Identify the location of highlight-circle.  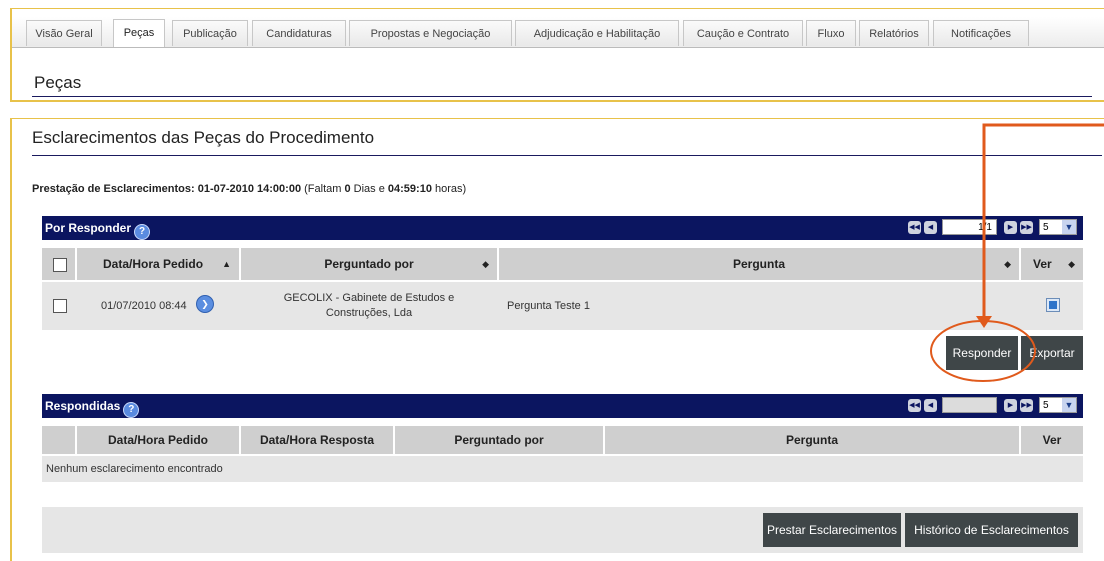
(983, 351).